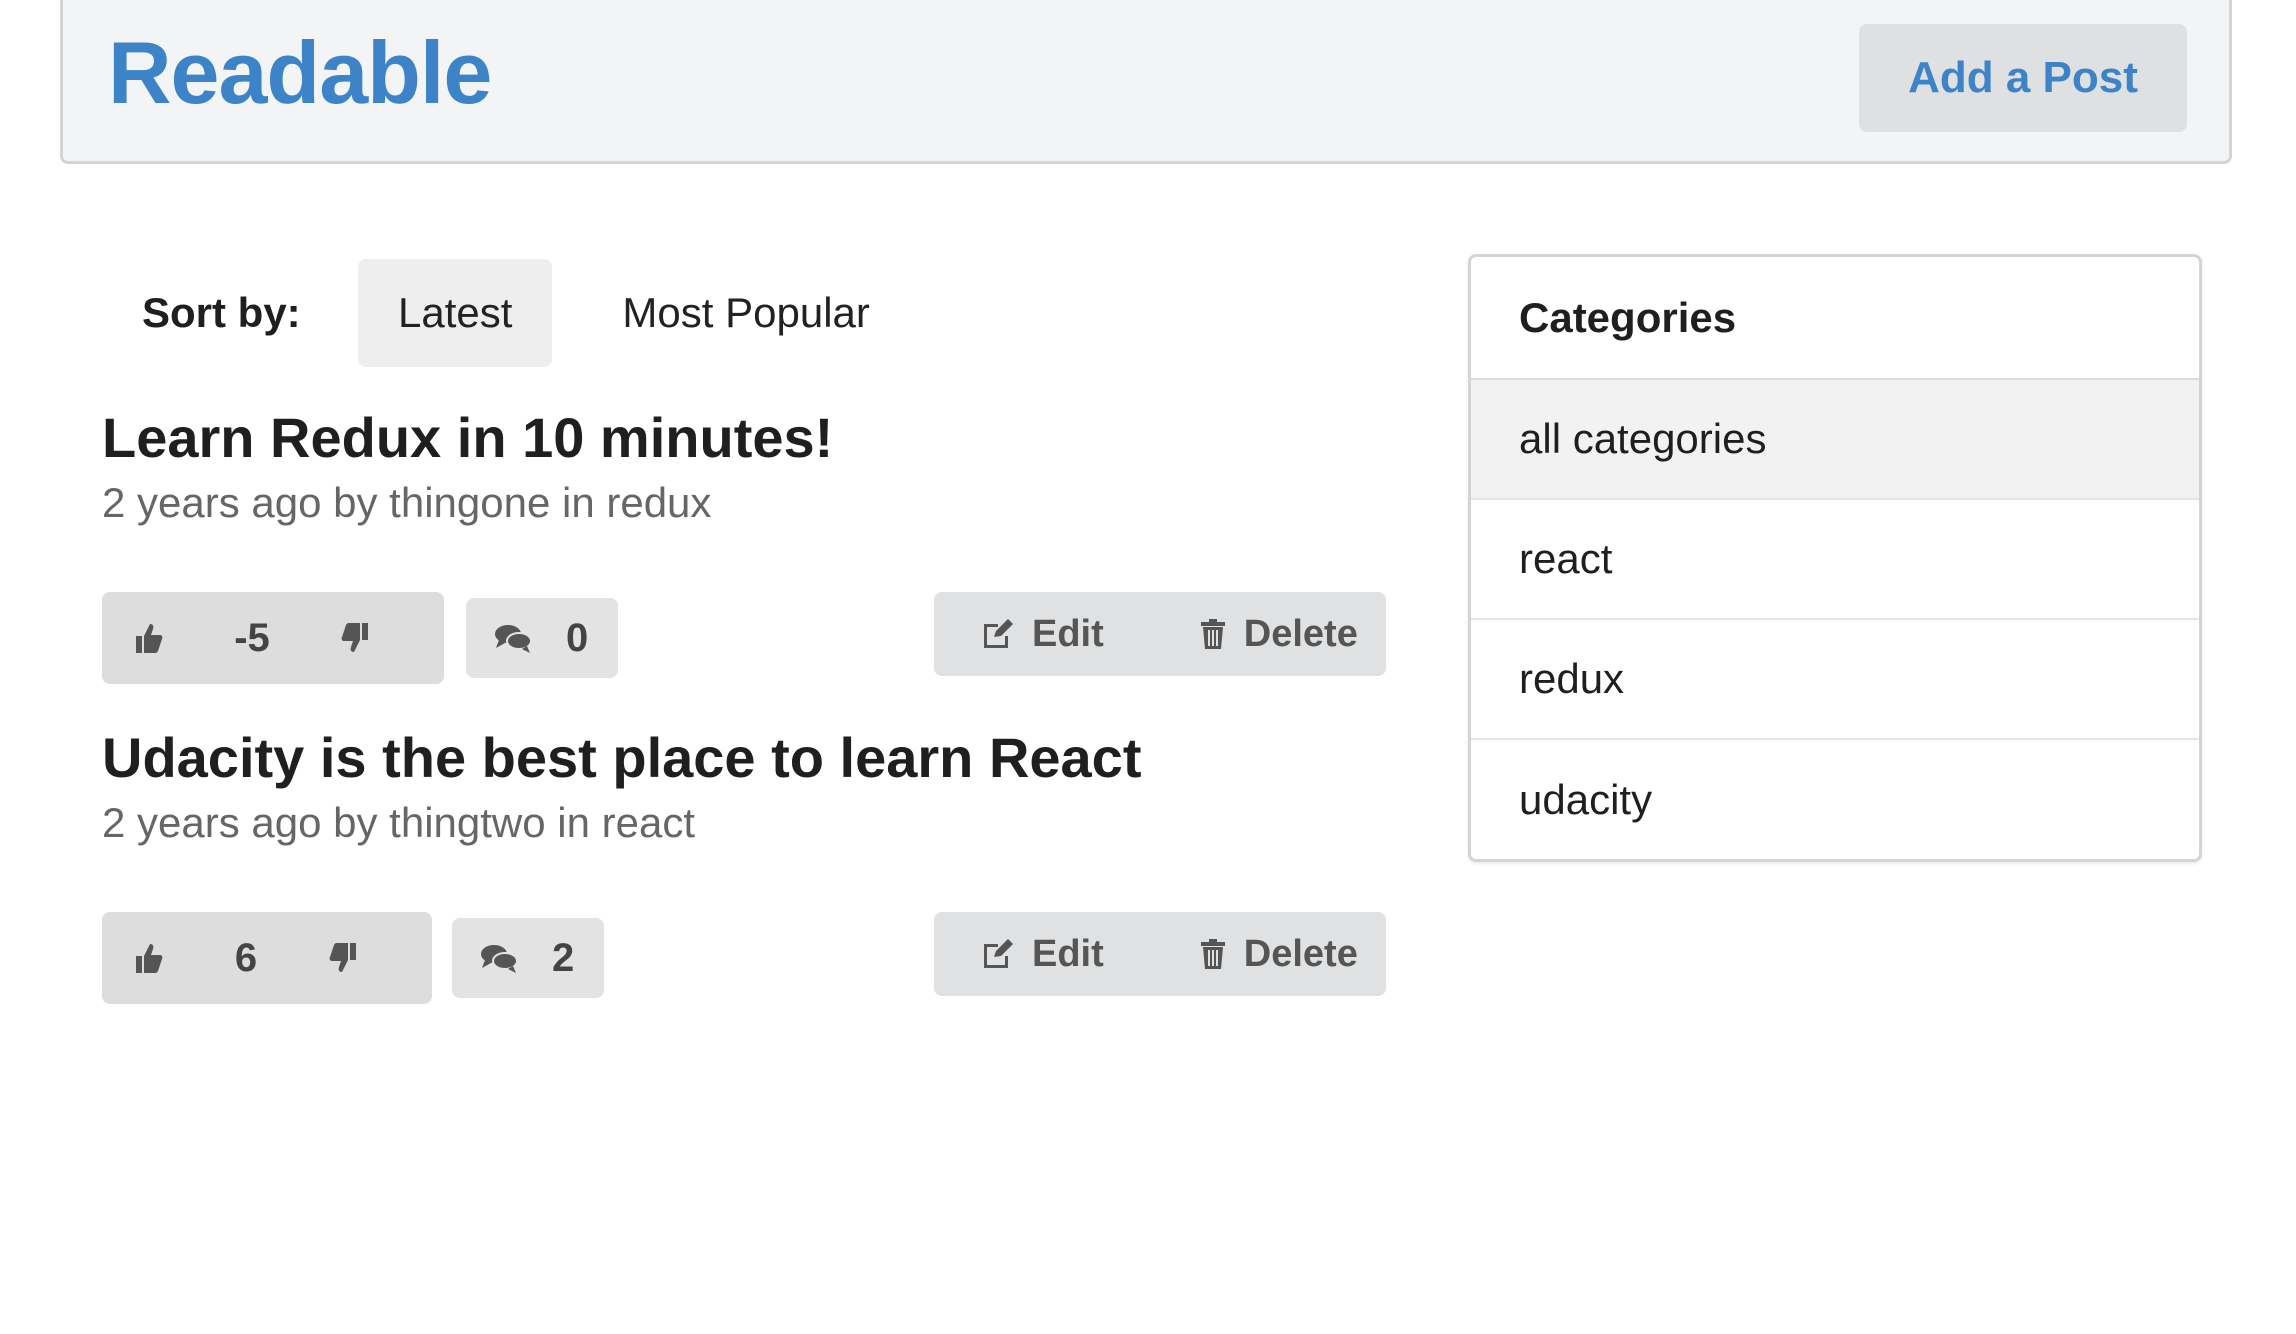 This screenshot has width=2296, height=1334. What do you see at coordinates (563, 957) in the screenshot?
I see `comment-count: 2` at bounding box center [563, 957].